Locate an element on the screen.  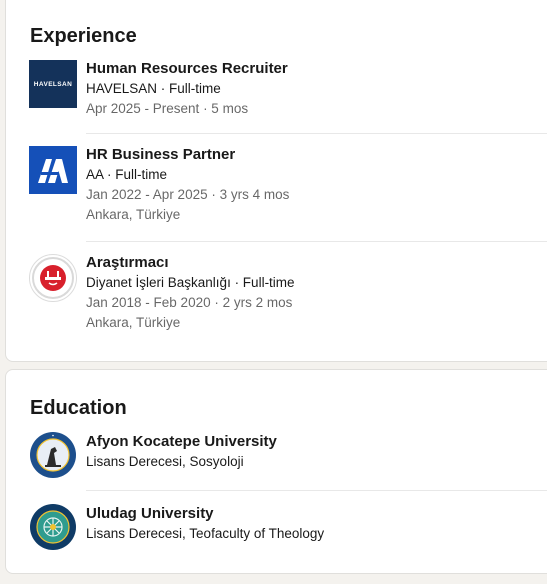
degree: Lisans Derecesi, Sosyoloji is located at coordinates (165, 461).